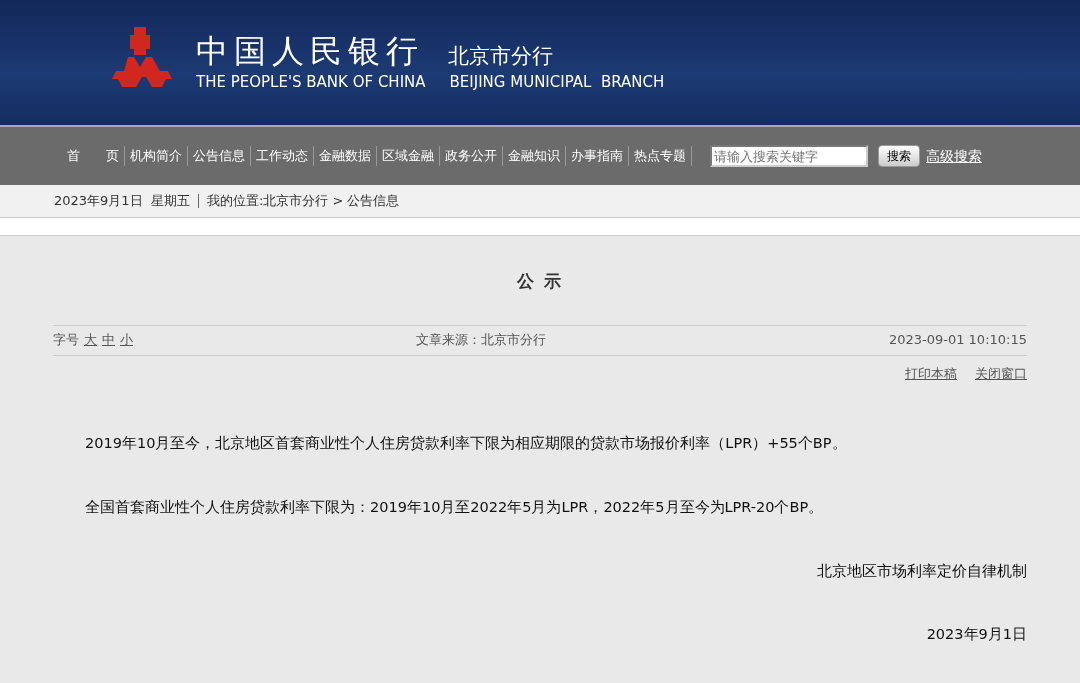  What do you see at coordinates (480, 340) in the screenshot?
I see `article-source: 文章来源：北京市分行` at bounding box center [480, 340].